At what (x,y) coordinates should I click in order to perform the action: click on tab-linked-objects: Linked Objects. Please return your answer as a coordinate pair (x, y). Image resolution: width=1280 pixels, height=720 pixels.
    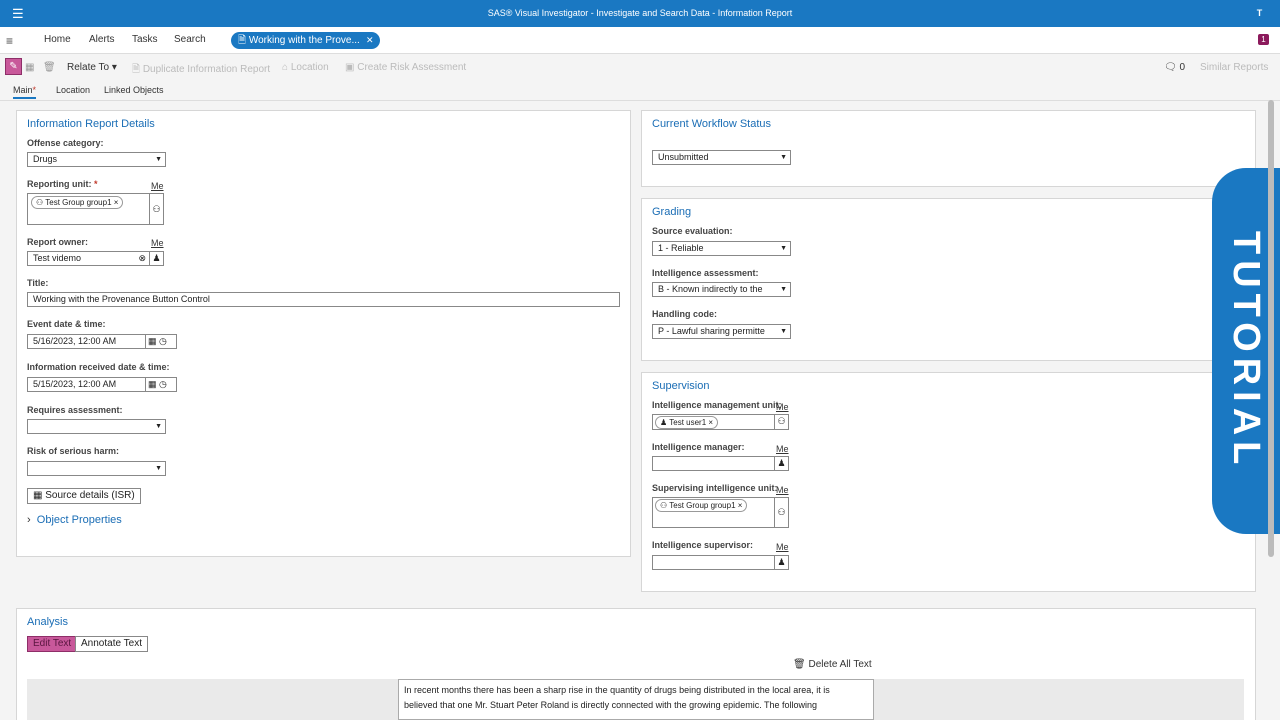
    Looking at the image, I should click on (134, 90).